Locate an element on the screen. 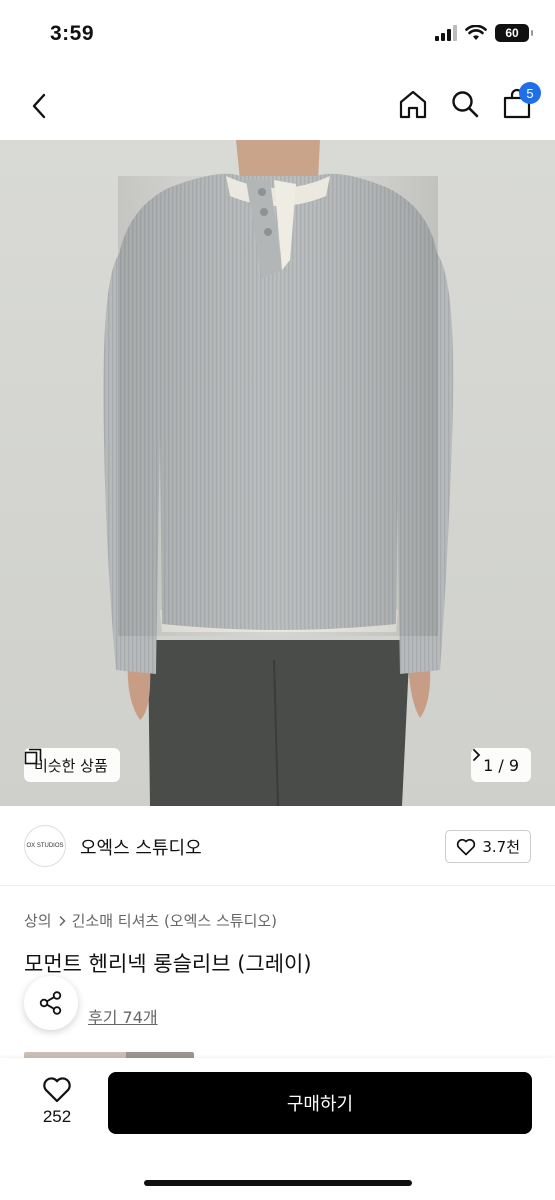  battery-level: 60 is located at coordinates (512, 33).